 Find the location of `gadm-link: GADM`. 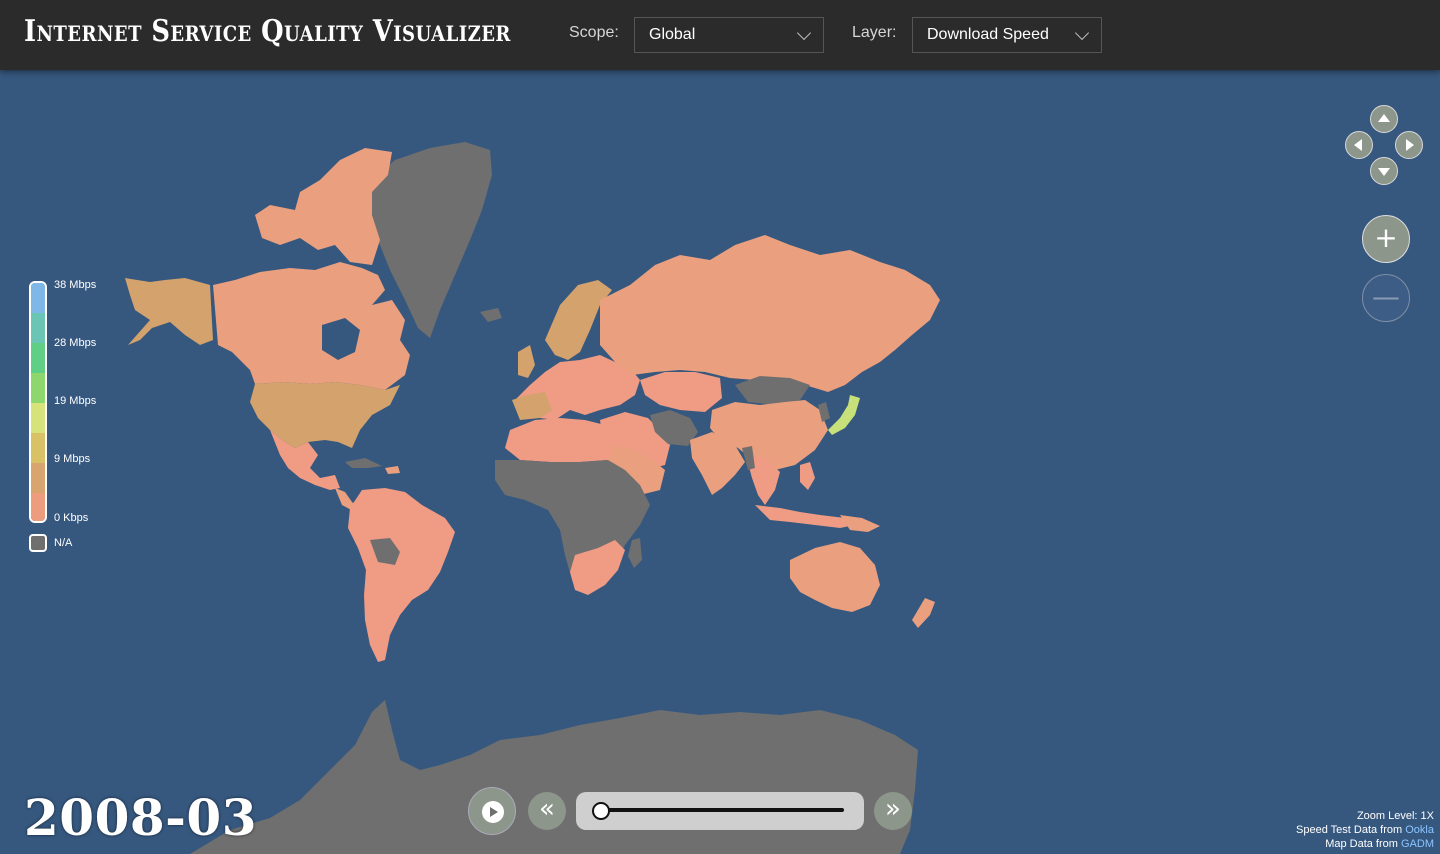

gadm-link: GADM is located at coordinates (1417, 844).